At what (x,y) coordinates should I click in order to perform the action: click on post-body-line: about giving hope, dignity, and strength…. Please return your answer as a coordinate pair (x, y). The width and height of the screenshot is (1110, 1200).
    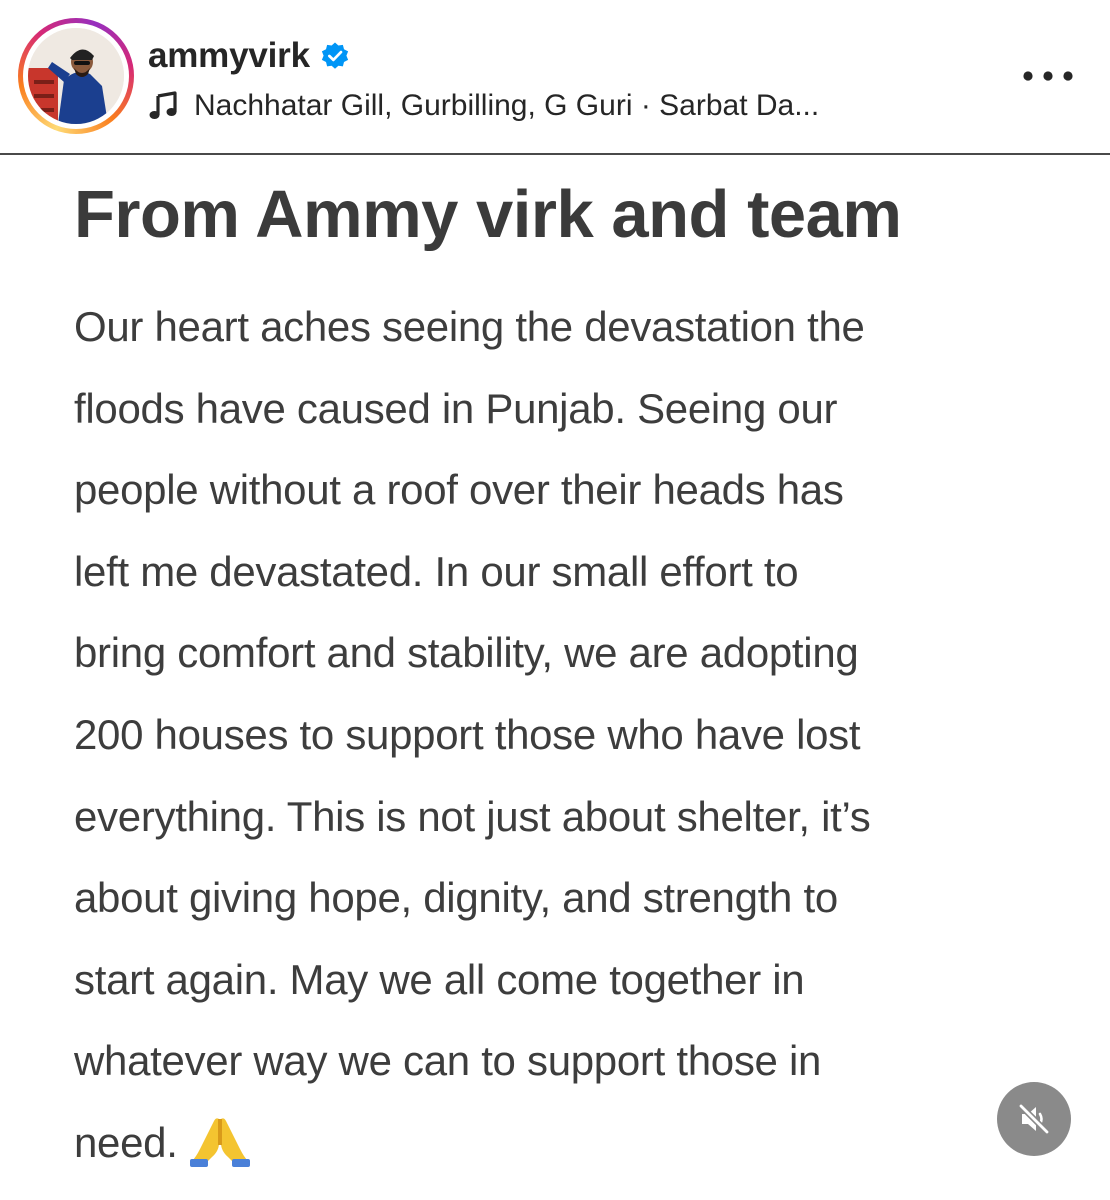
    Looking at the image, I should click on (456, 898).